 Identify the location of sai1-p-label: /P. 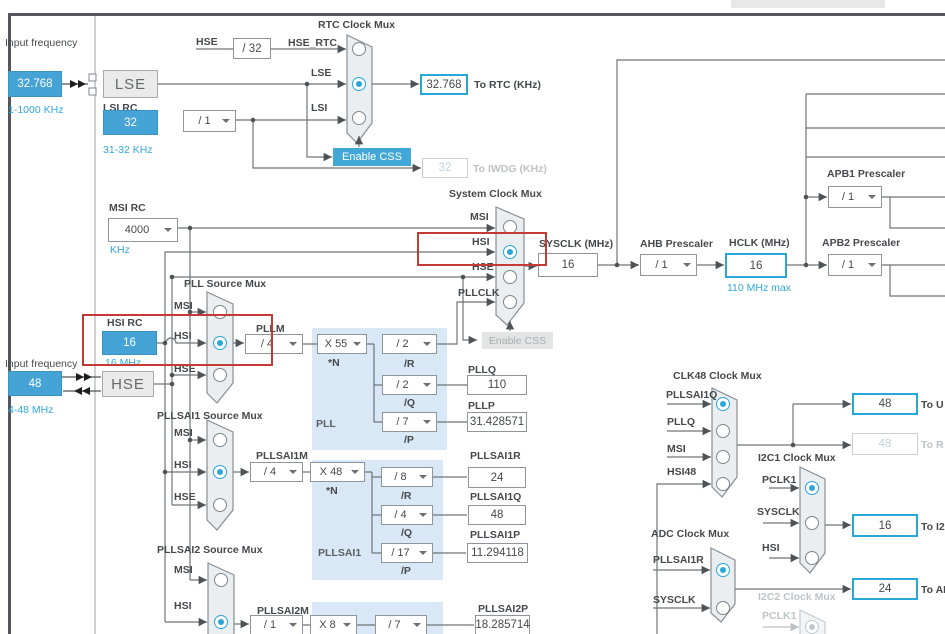
(406, 571).